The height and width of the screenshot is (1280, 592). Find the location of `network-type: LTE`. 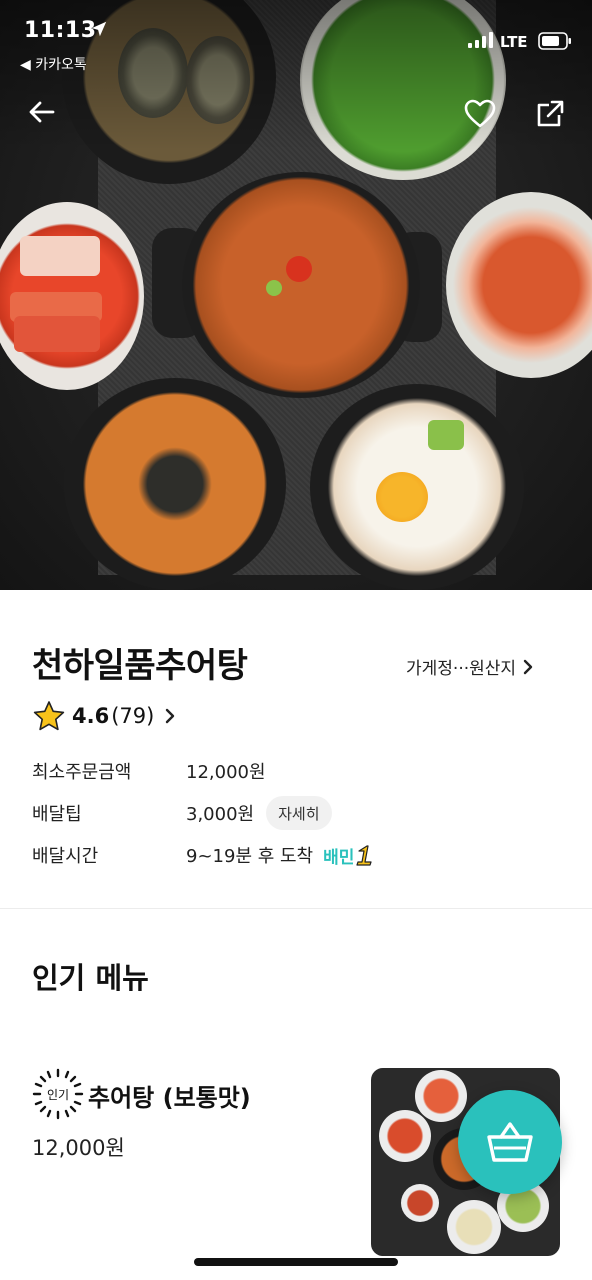

network-type: LTE is located at coordinates (514, 42).